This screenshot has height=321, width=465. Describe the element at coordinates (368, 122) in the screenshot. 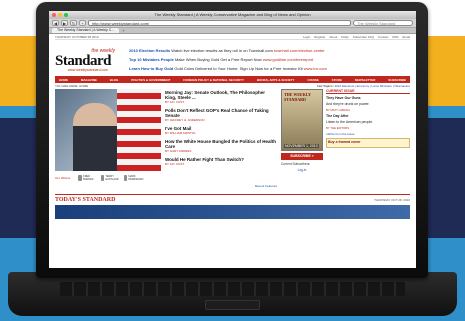

I see `issue-item-title: Listen to the American people.` at that location.